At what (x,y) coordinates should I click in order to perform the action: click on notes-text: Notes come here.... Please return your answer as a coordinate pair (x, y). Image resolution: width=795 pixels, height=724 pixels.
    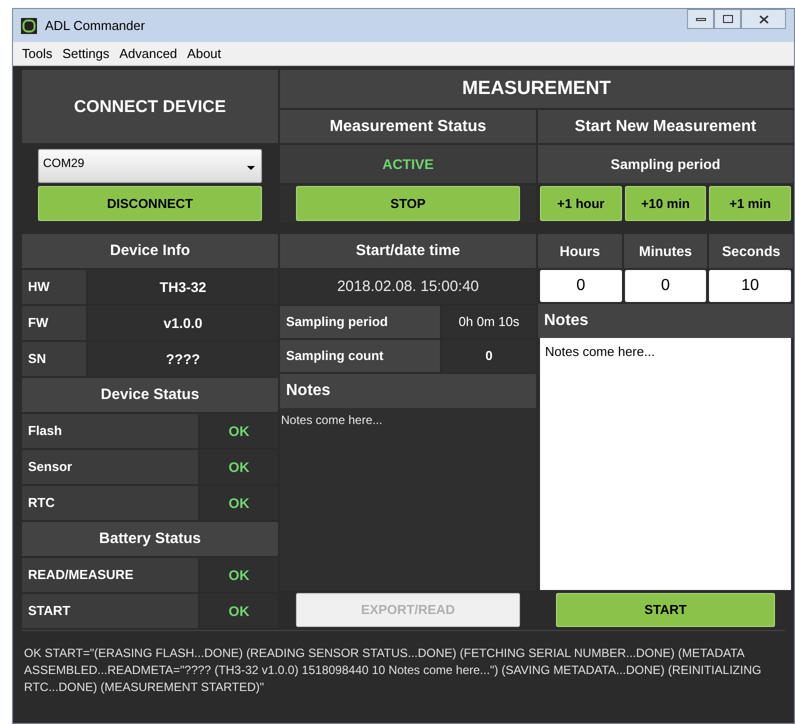
    Looking at the image, I should click on (331, 420).